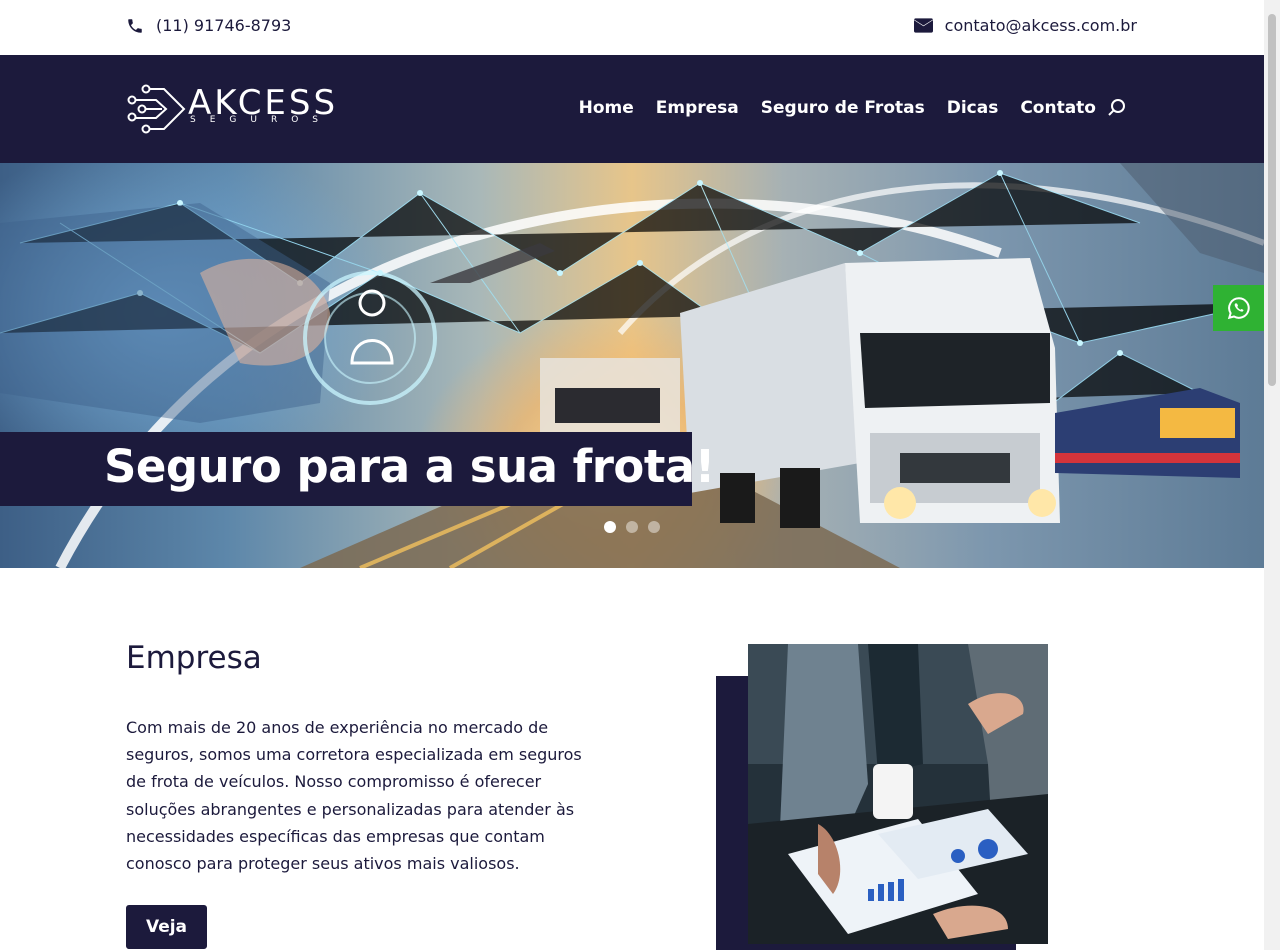 The height and width of the screenshot is (950, 1280). I want to click on top-bar: (11) 91746-8793 contato@akcess.com.br, so click(632, 27).